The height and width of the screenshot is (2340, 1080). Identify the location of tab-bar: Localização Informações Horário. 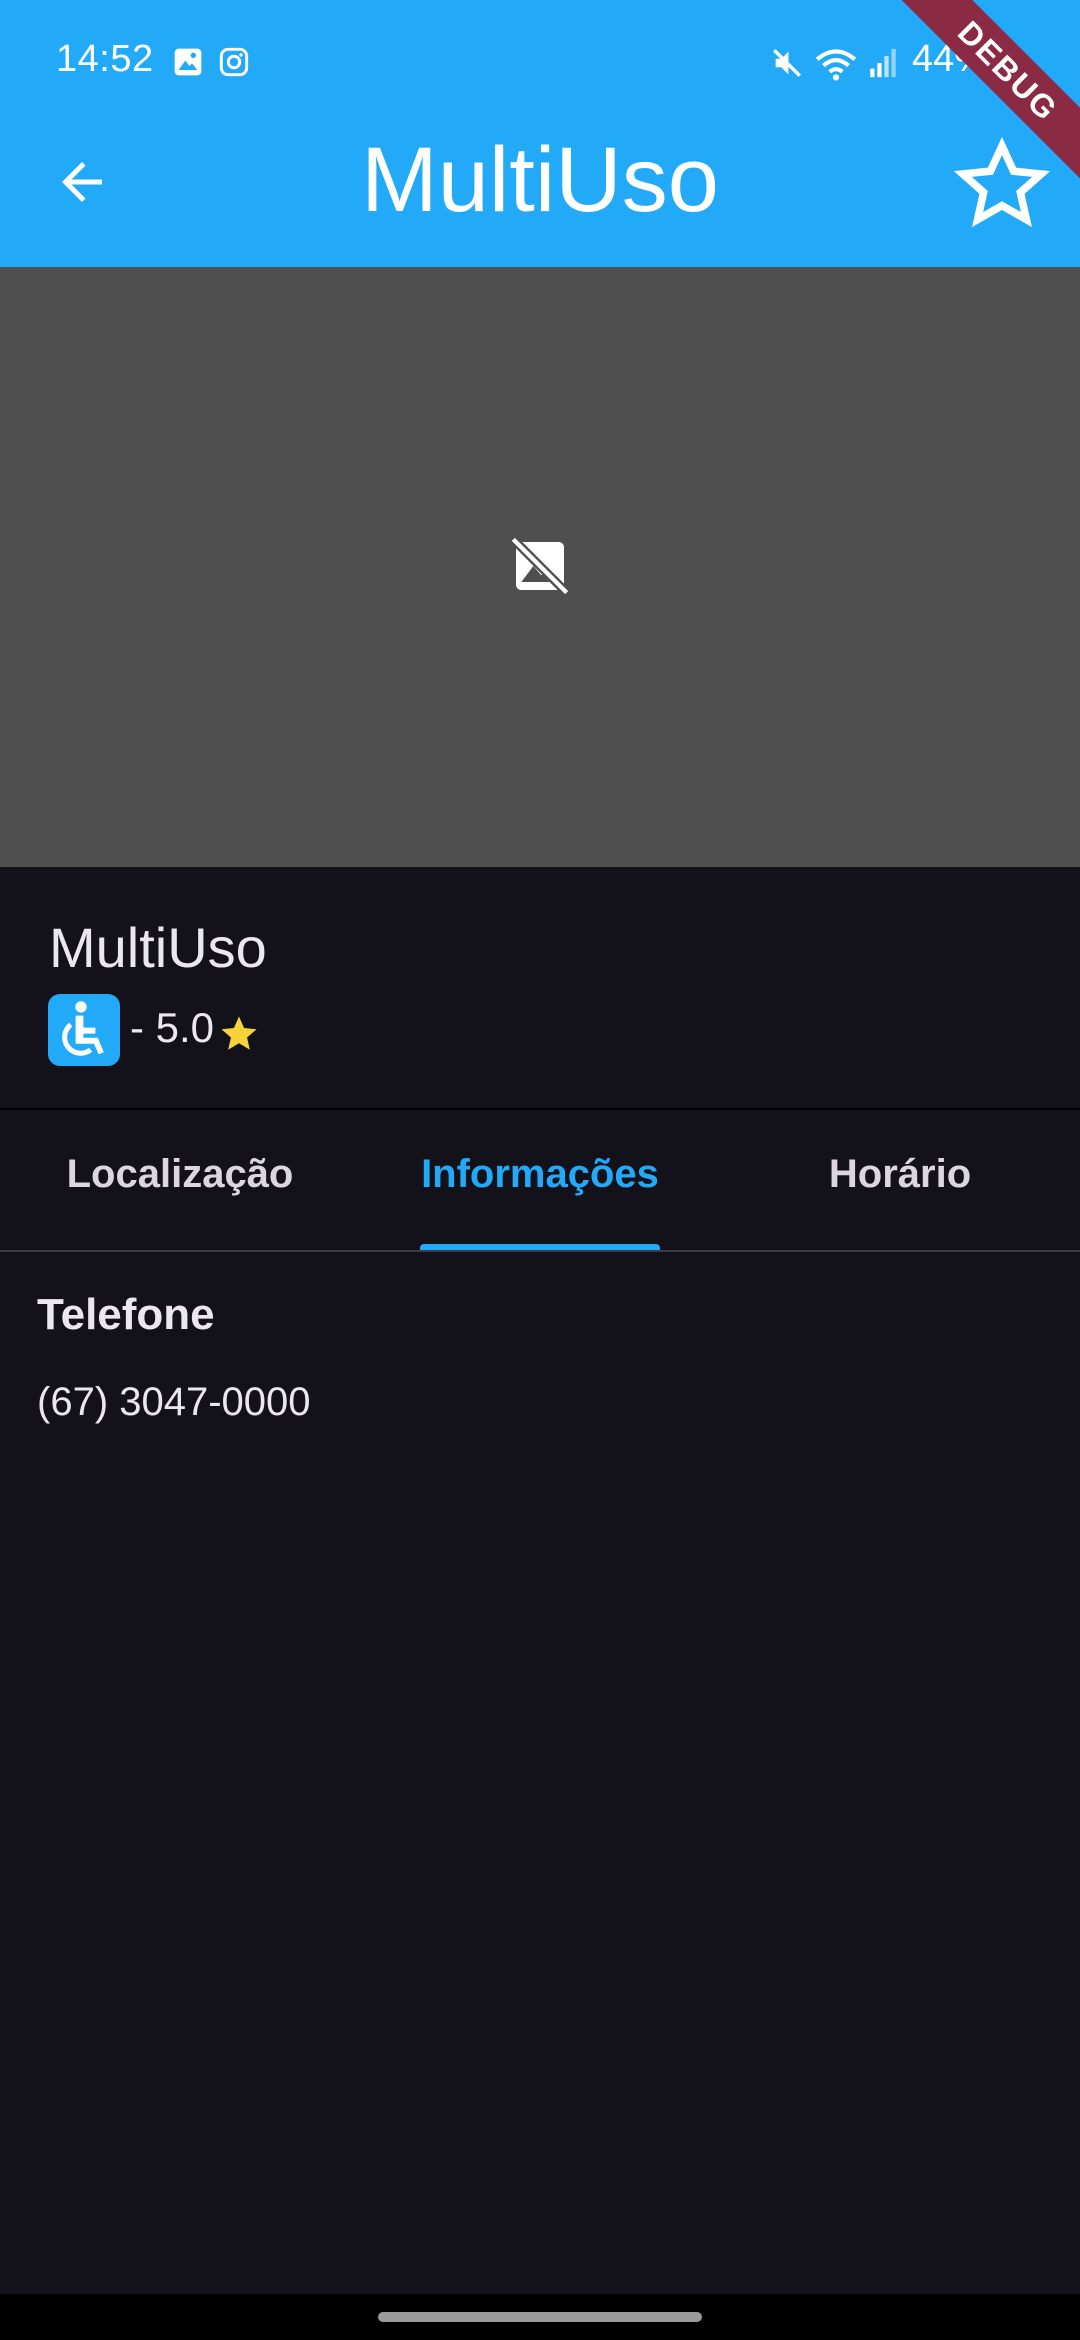
(540, 1181).